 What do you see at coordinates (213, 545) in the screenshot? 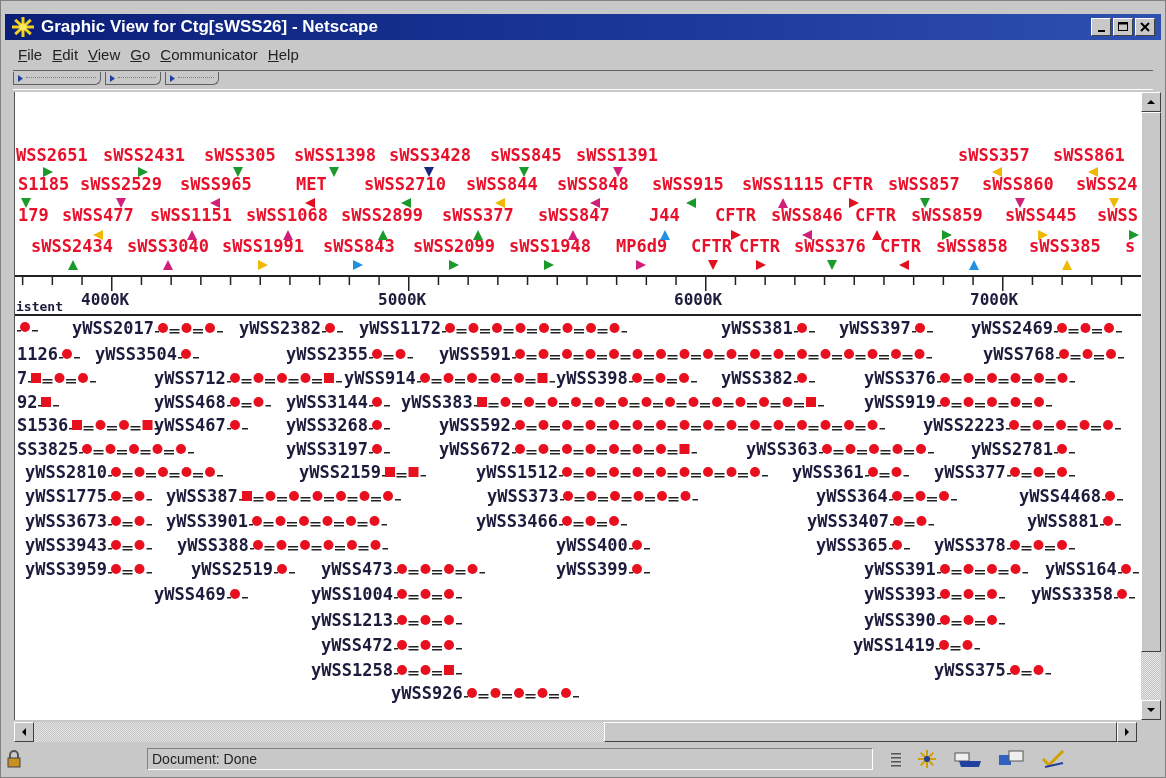
I see `clone-label: yWSS388` at bounding box center [213, 545].